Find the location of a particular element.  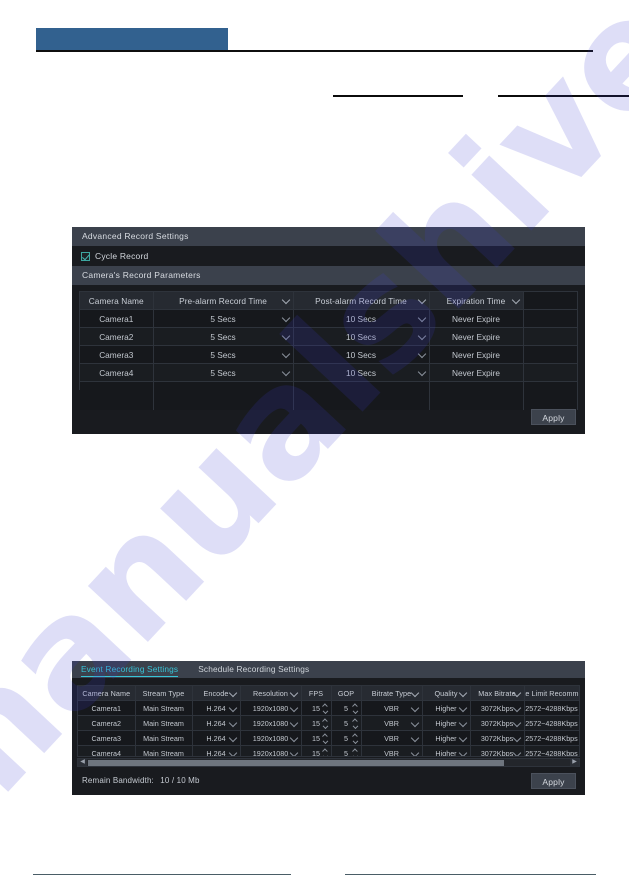

tab-event-recording-settings: Event Recording Settings is located at coordinates (130, 670).